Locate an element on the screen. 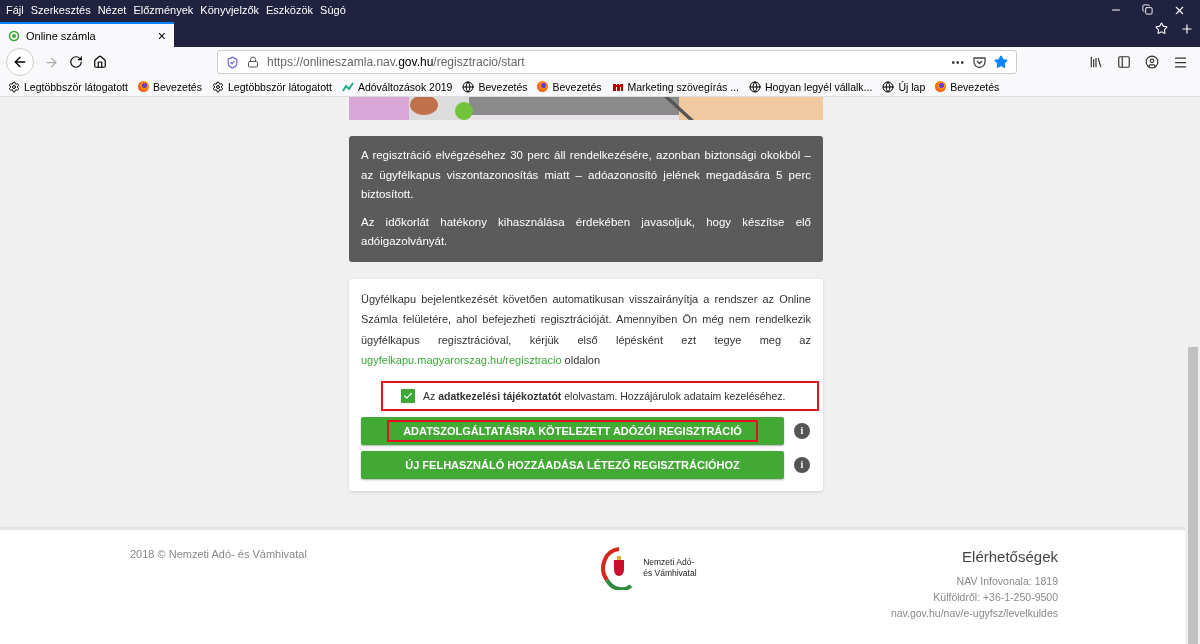 This screenshot has width=1200, height=644. chart-icon is located at coordinates (347, 86).